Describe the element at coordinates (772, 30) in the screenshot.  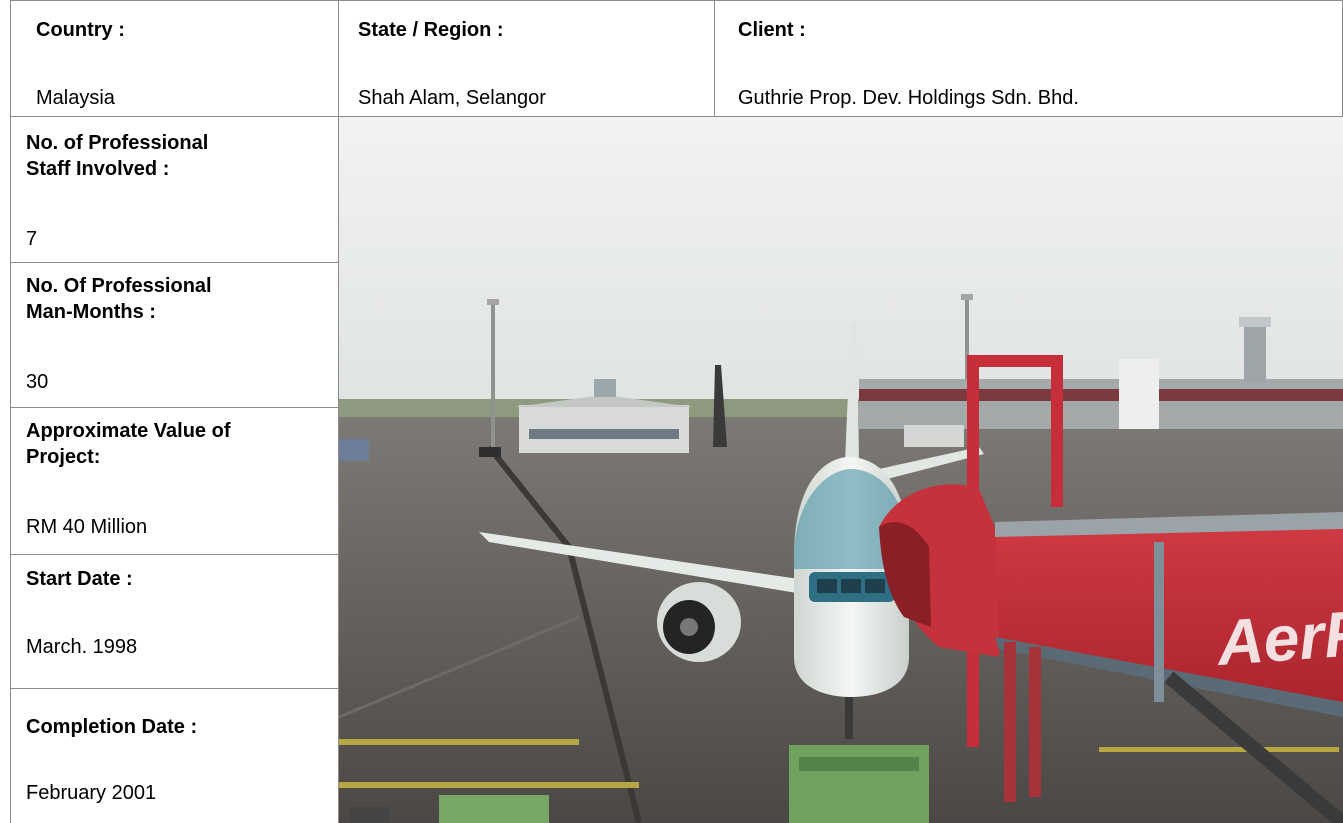
I see `client-label: Client :` at that location.